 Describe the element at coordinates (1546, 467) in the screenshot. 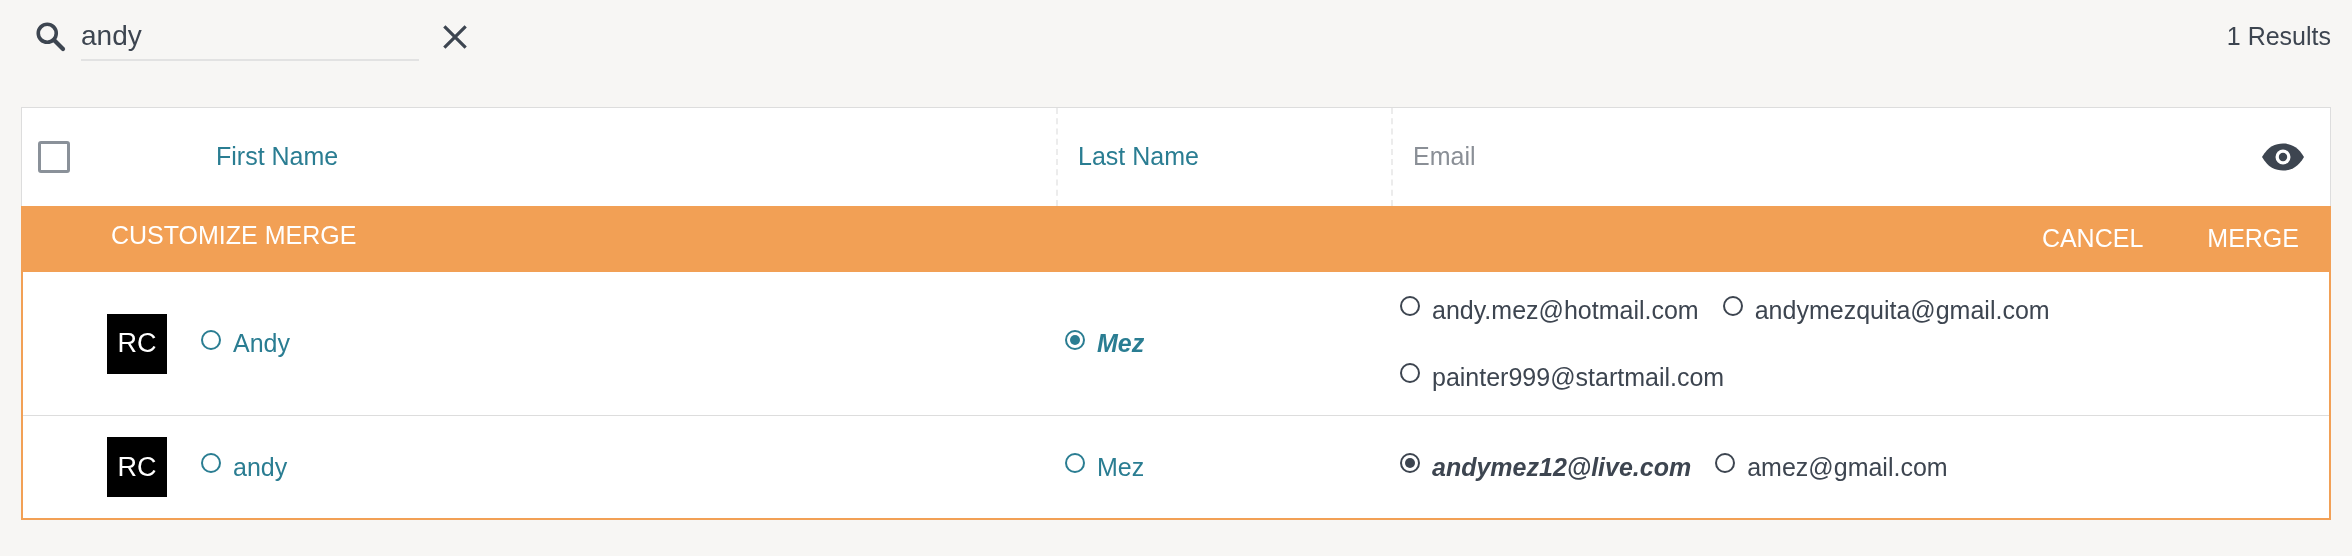

I see `radio-option: andymez12@live.com` at that location.